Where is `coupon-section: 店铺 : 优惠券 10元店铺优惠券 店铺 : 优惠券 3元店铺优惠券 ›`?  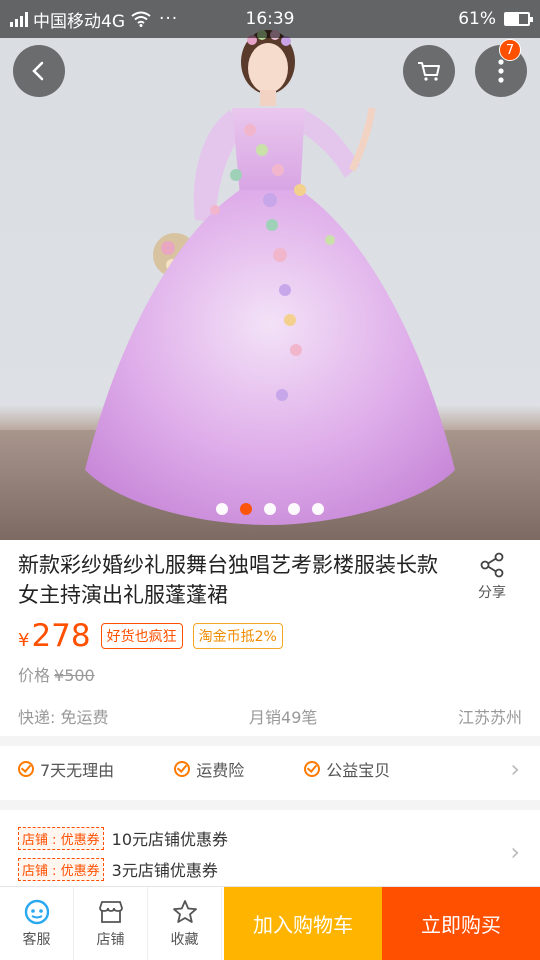
coupon-section: 店铺 : 优惠券 10元店铺优惠券 店铺 : 优惠券 3元店铺优惠券 › is located at coordinates (270, 853).